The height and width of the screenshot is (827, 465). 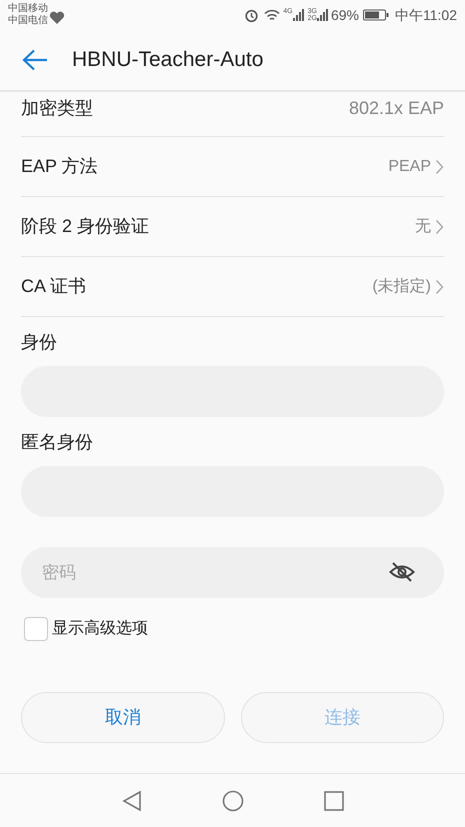 I want to click on settings-row: 阶段 2 身份验证 无, so click(x=232, y=227).